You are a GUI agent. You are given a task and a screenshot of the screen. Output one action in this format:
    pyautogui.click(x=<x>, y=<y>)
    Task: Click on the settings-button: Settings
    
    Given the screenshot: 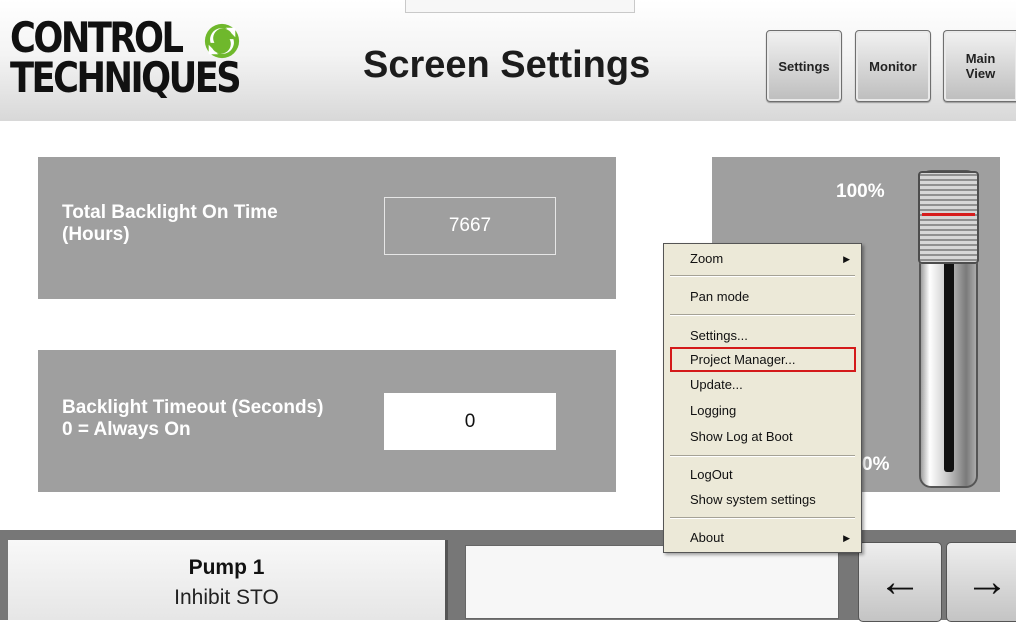 What is the action you would take?
    pyautogui.click(x=804, y=66)
    